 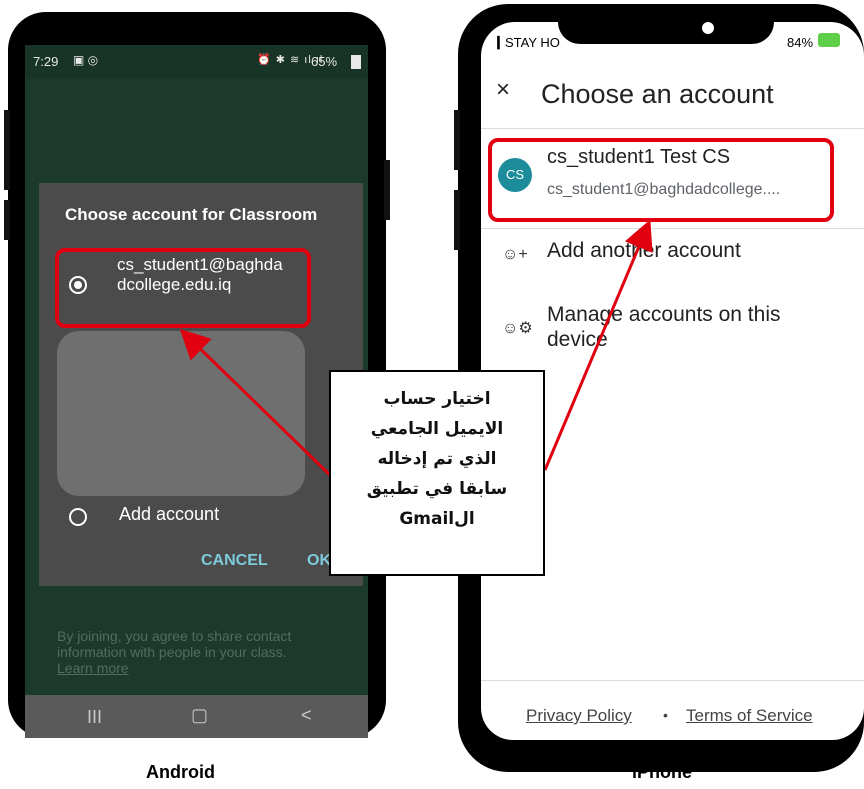 I want to click on arrow-to-iphone-account, so click(x=598, y=345).